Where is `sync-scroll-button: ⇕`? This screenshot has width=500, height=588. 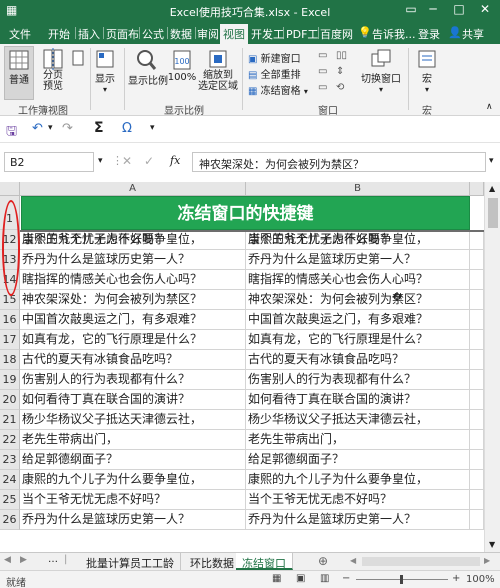 sync-scroll-button: ⇕ is located at coordinates (340, 71).